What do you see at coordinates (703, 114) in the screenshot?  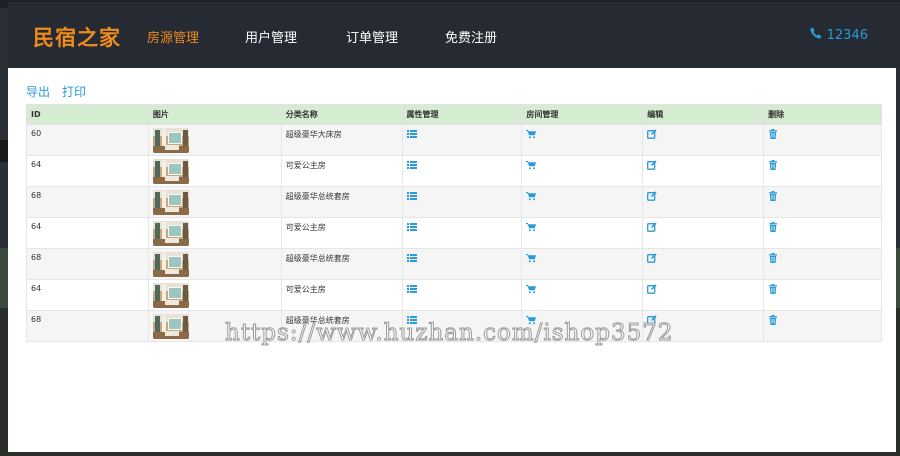 I see `header-edit: 编辑` at bounding box center [703, 114].